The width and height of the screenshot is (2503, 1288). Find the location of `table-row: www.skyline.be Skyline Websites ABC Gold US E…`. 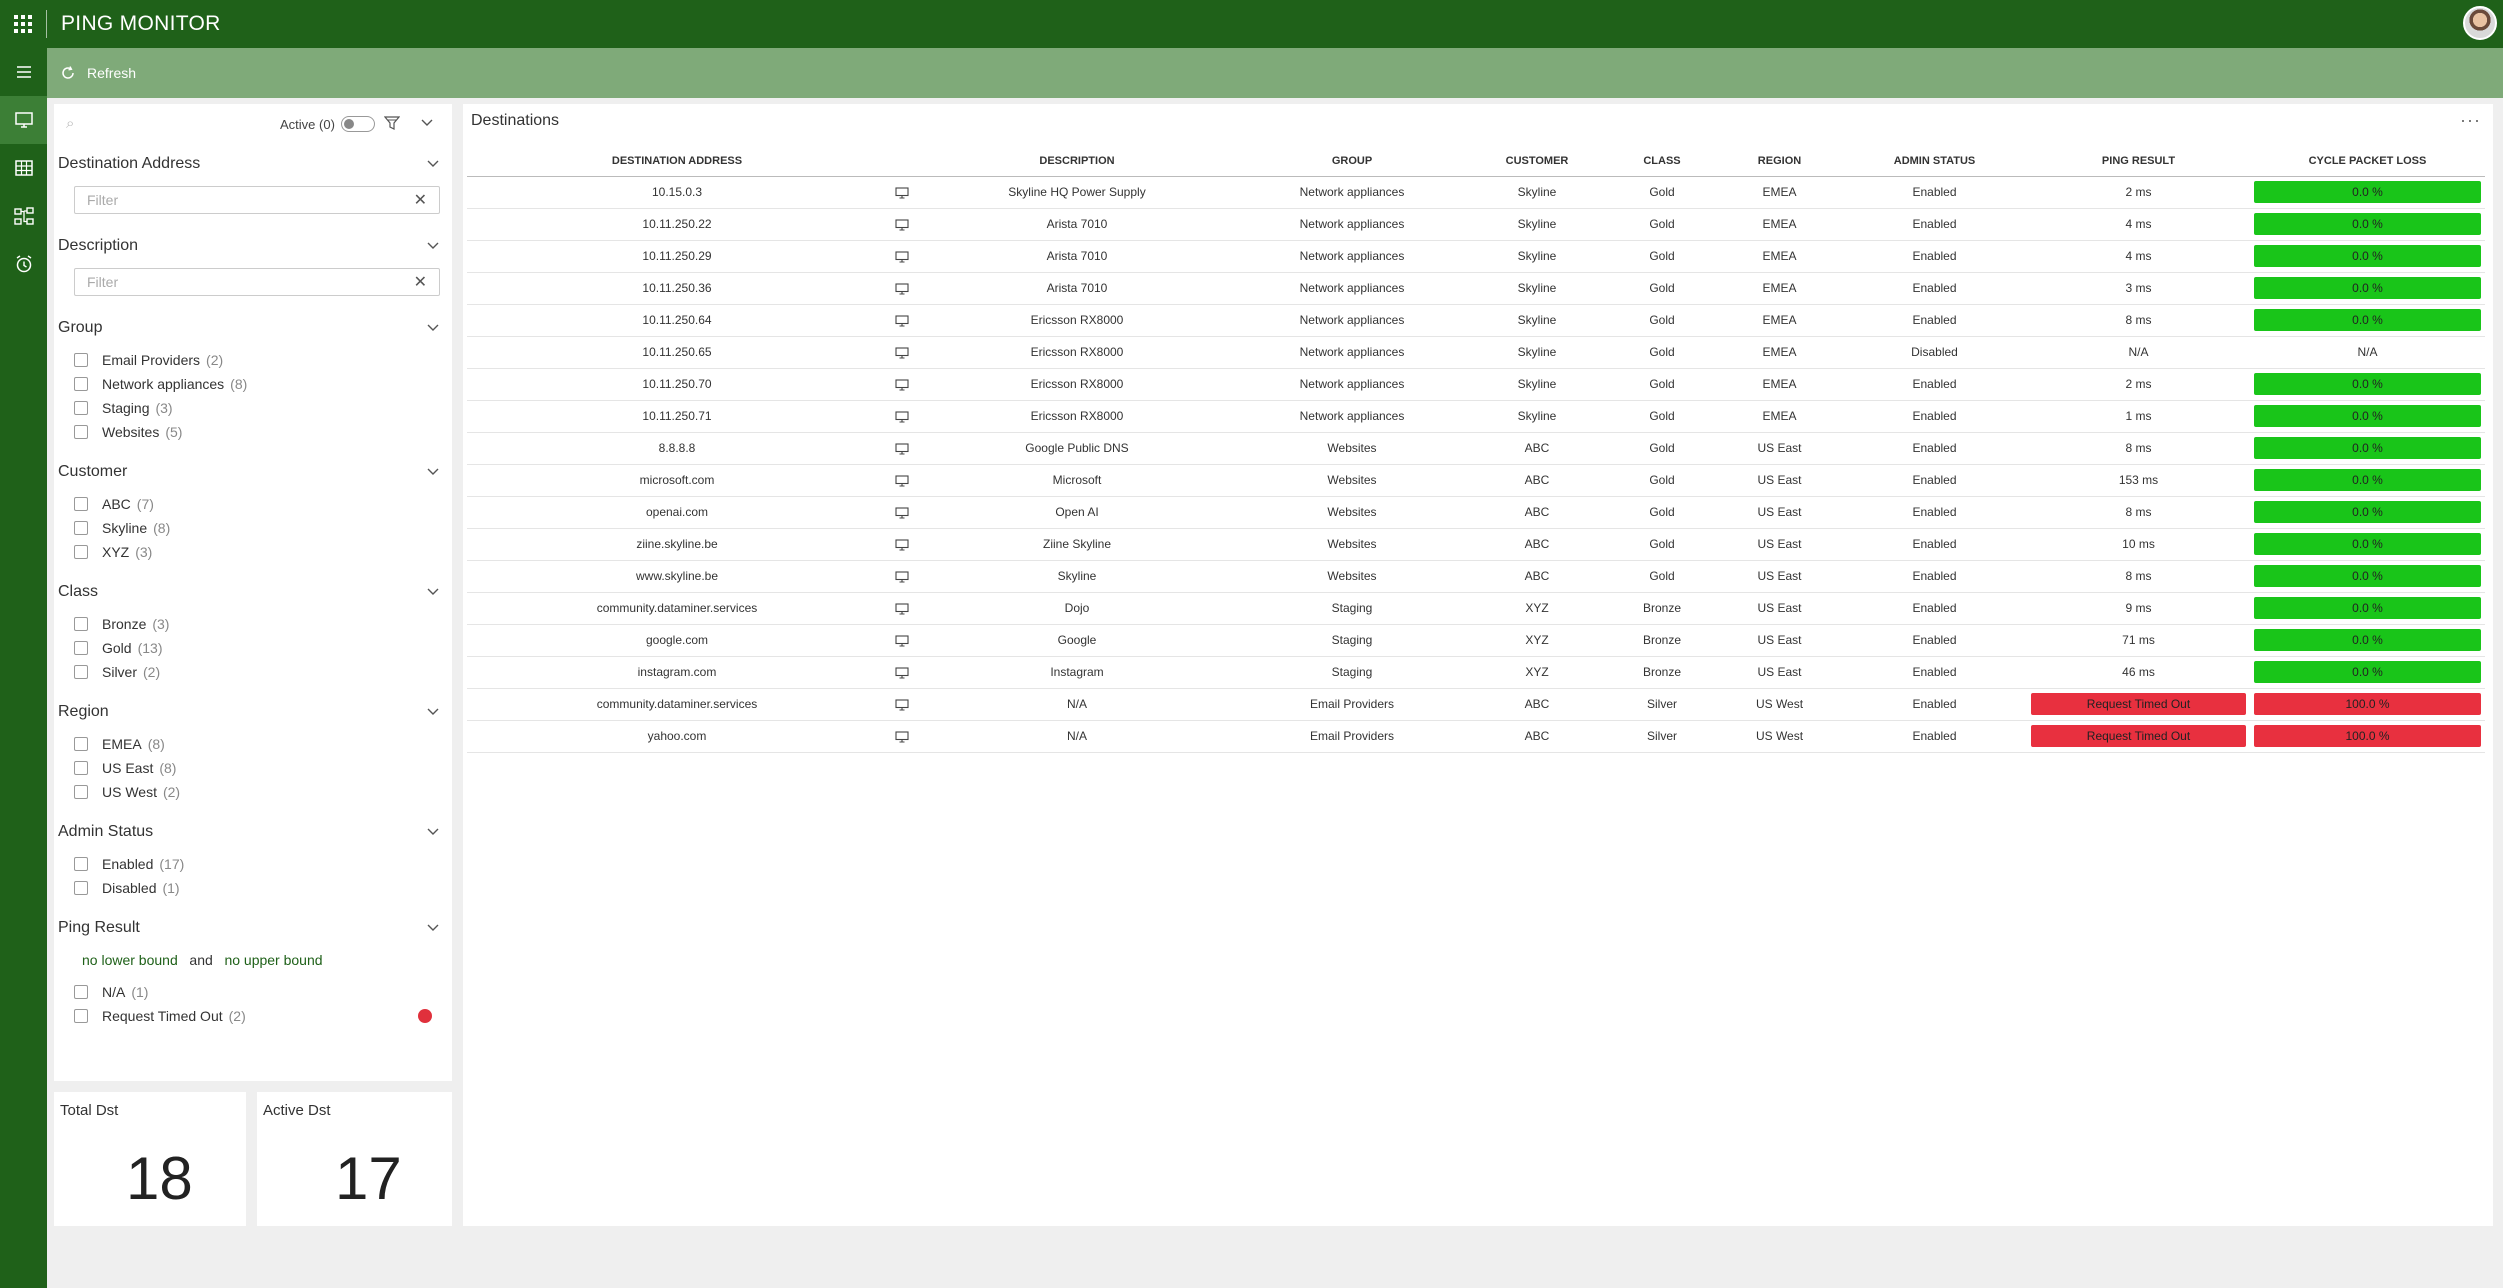

table-row: www.skyline.be Skyline Websites ABC Gold US E… is located at coordinates (1476, 576).